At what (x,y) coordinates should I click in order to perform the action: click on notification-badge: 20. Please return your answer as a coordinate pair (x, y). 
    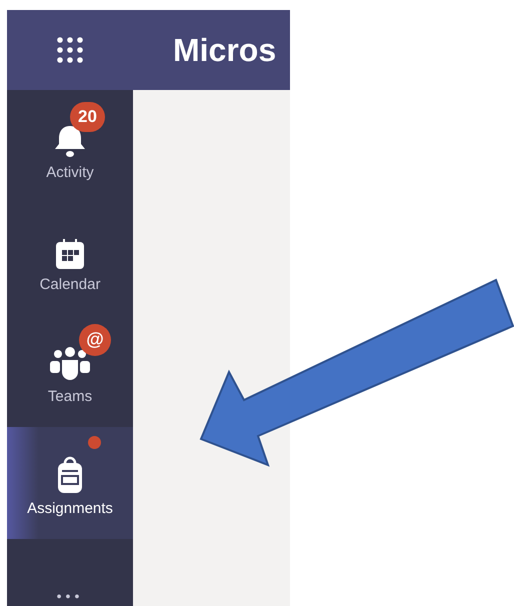
    Looking at the image, I should click on (87, 117).